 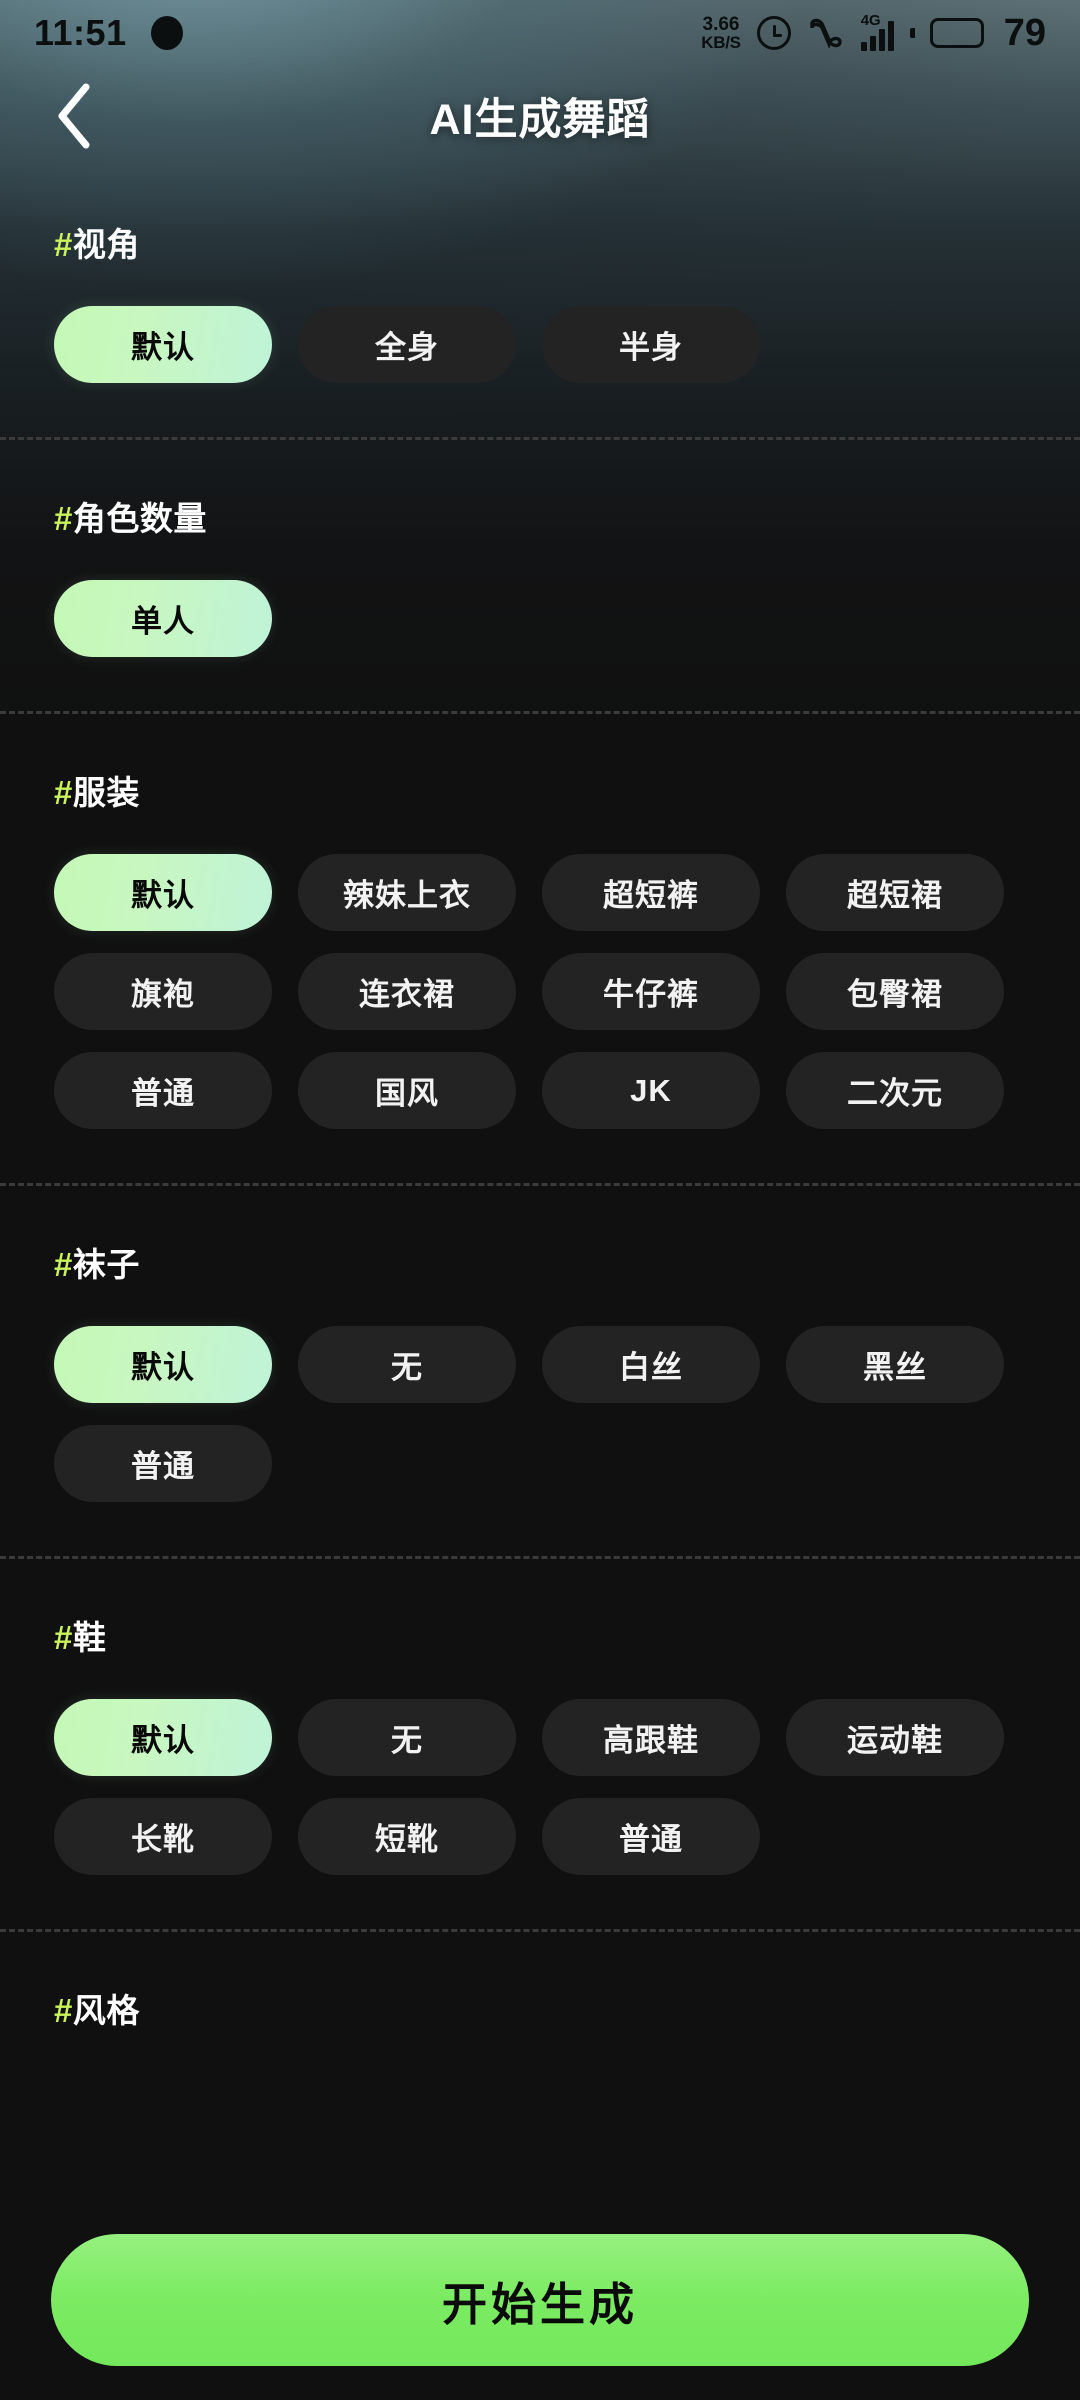 I want to click on section-label-character-count: #角色数量, so click(x=540, y=516).